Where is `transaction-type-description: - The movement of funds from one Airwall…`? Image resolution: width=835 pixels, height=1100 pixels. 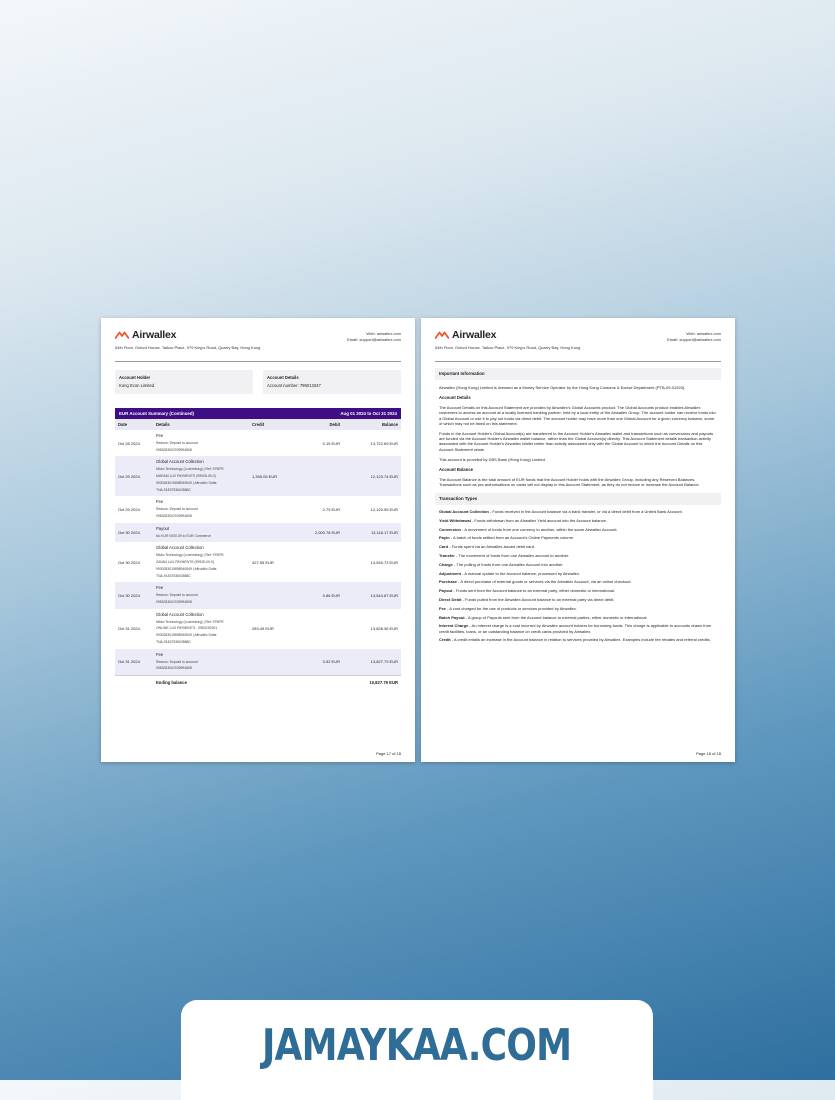 transaction-type-description: - The movement of funds from one Airwall… is located at coordinates (512, 556).